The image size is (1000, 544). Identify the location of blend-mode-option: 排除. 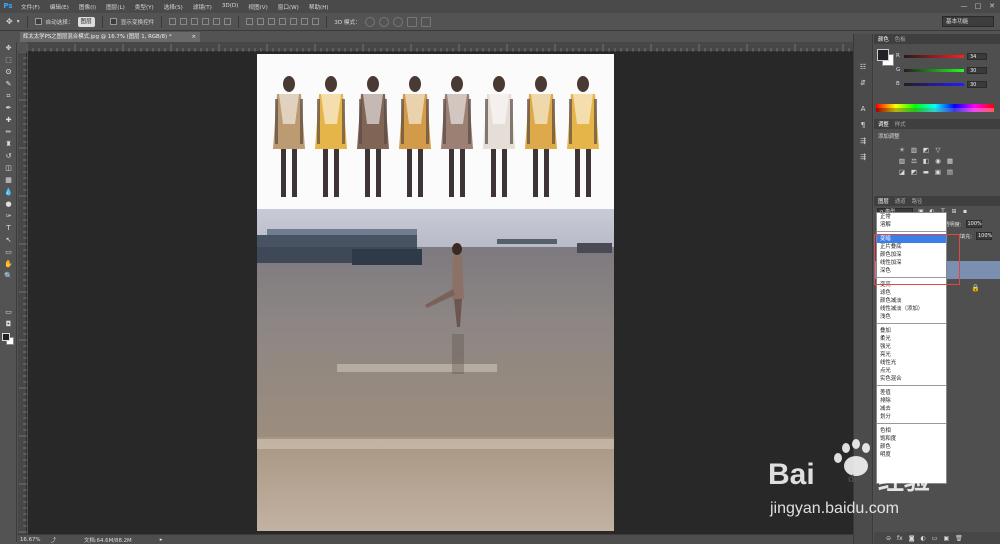
(911, 401).